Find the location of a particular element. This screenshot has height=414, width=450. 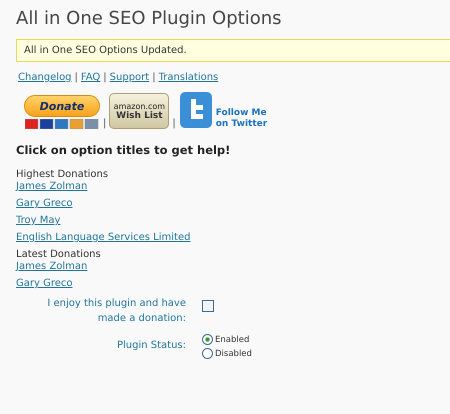

radio-label: Enabled is located at coordinates (232, 339).